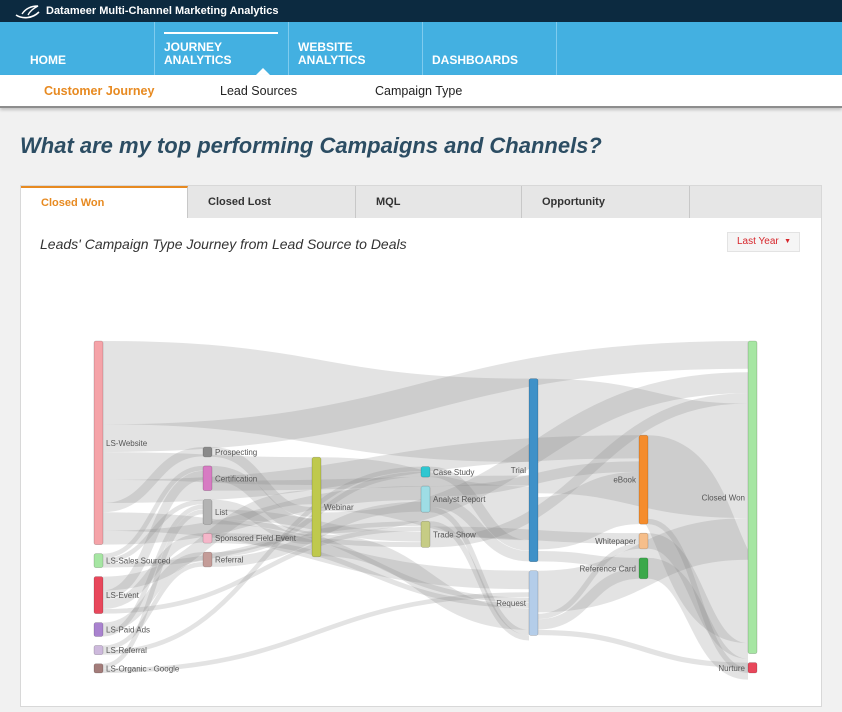 The image size is (842, 712). Describe the element at coordinates (518, 470) in the screenshot. I see `sankey-node-label: Trial` at that location.